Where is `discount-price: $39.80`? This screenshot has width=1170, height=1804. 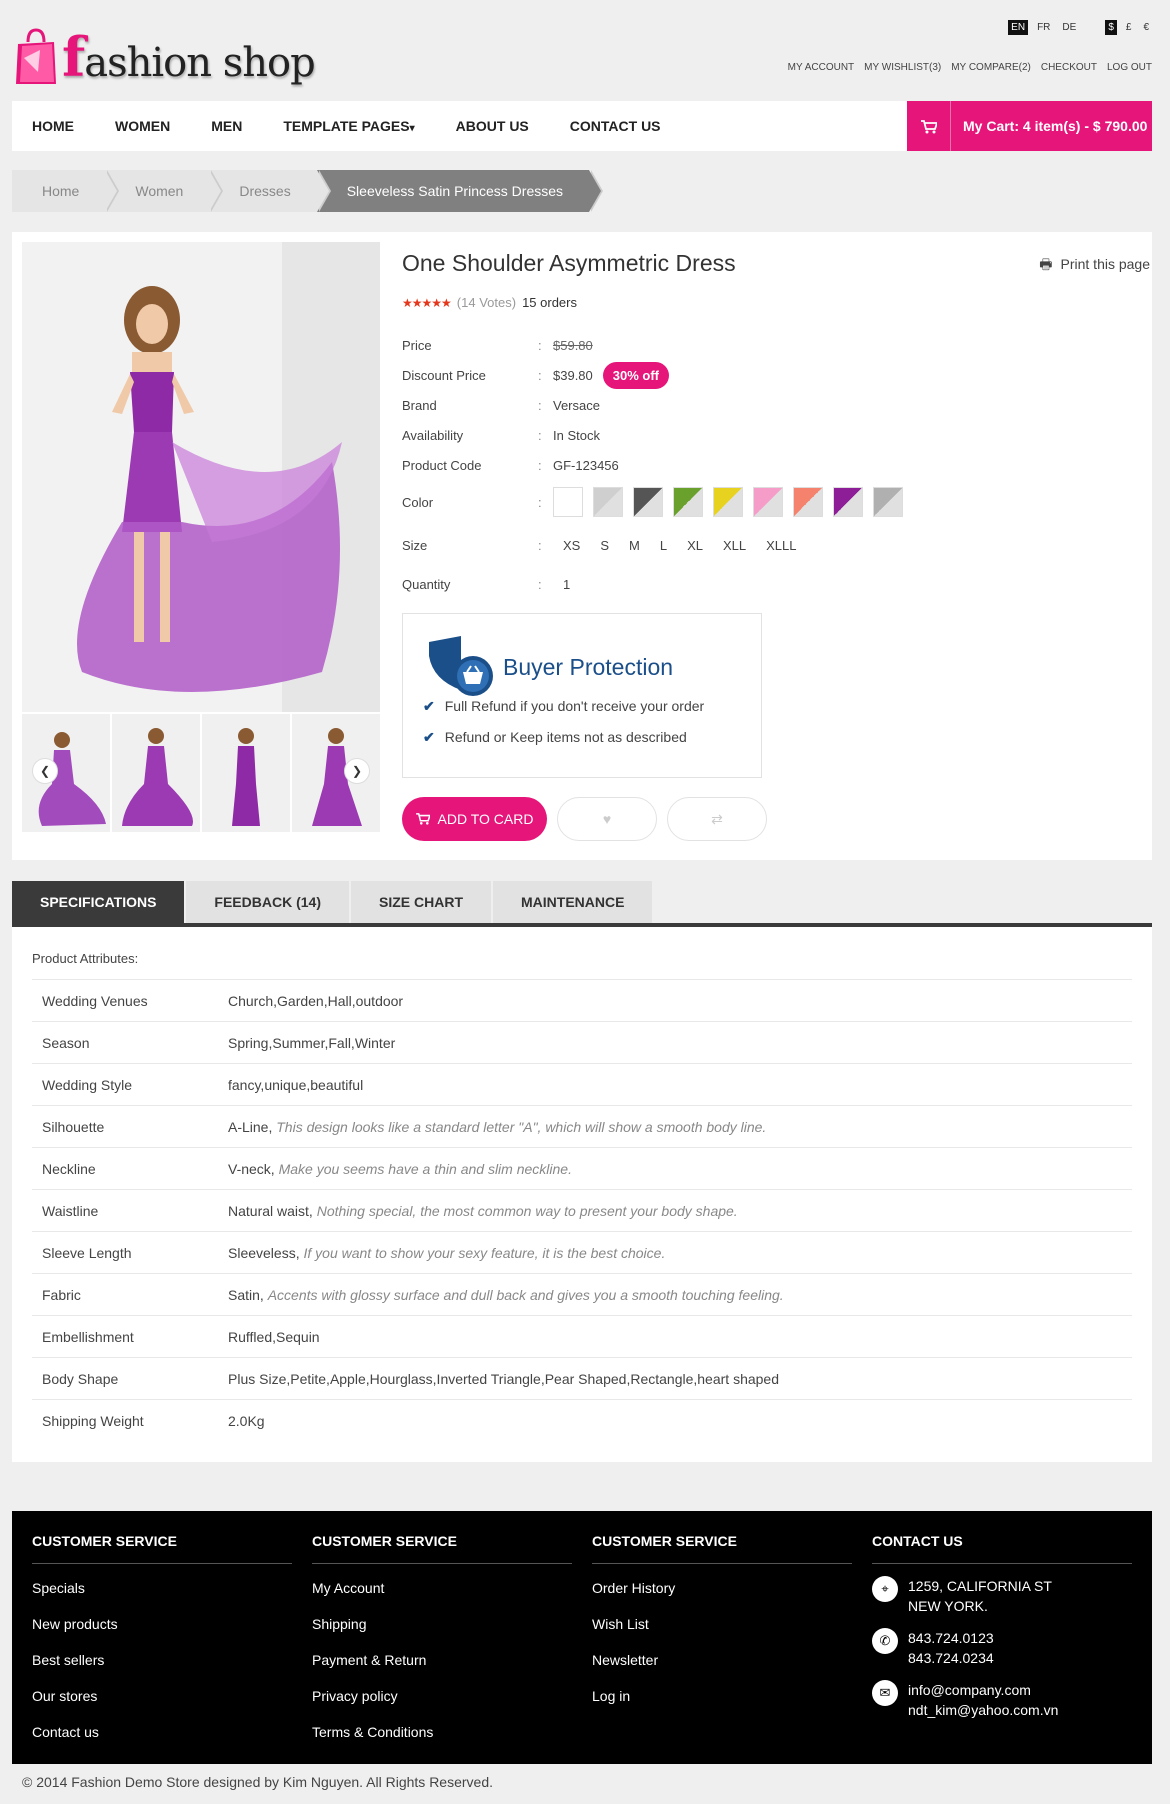
discount-price: $39.80 is located at coordinates (573, 375).